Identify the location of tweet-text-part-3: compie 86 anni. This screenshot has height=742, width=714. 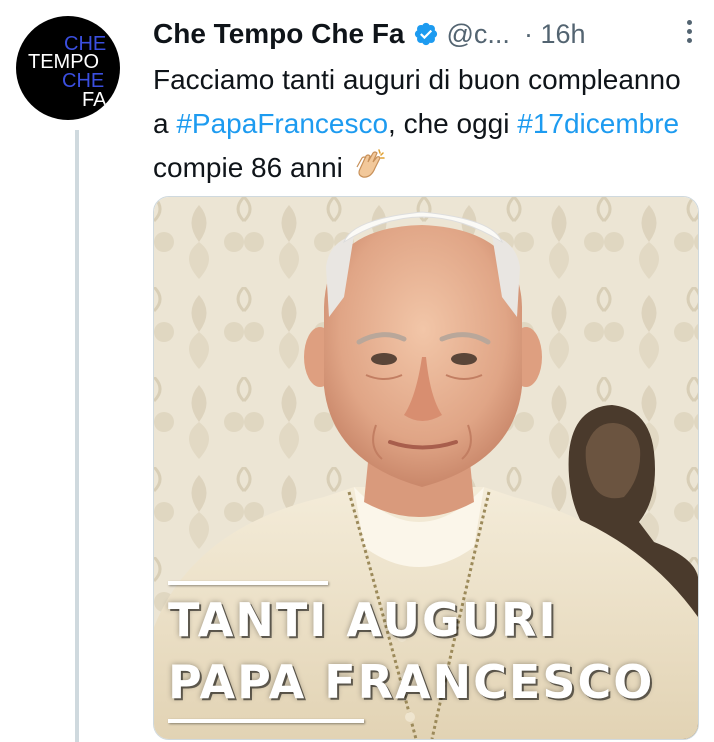
(248, 167).